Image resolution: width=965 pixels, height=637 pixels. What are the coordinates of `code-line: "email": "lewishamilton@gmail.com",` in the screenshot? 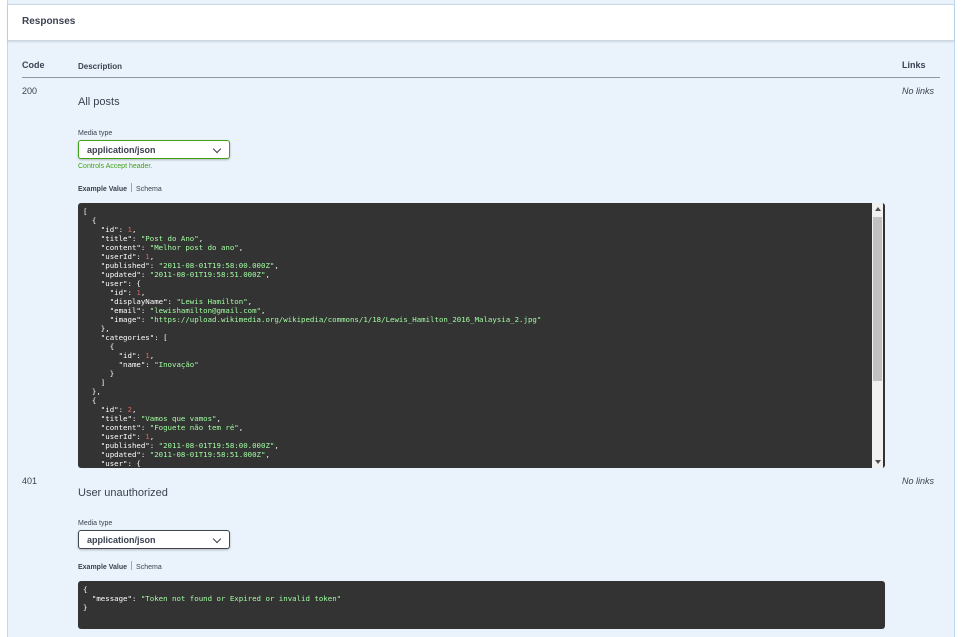 It's located at (174, 310).